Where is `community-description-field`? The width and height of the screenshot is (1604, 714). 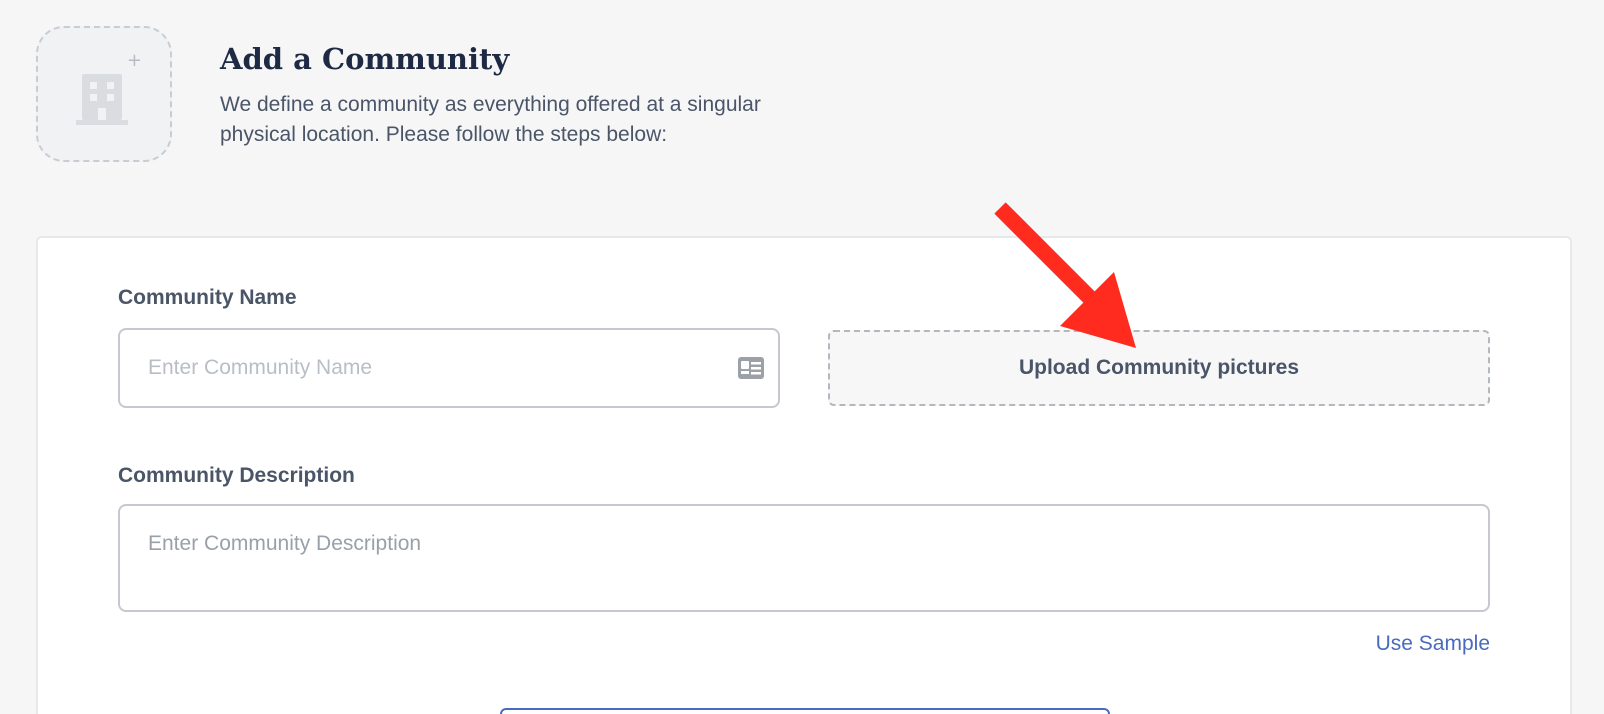 community-description-field is located at coordinates (804, 558).